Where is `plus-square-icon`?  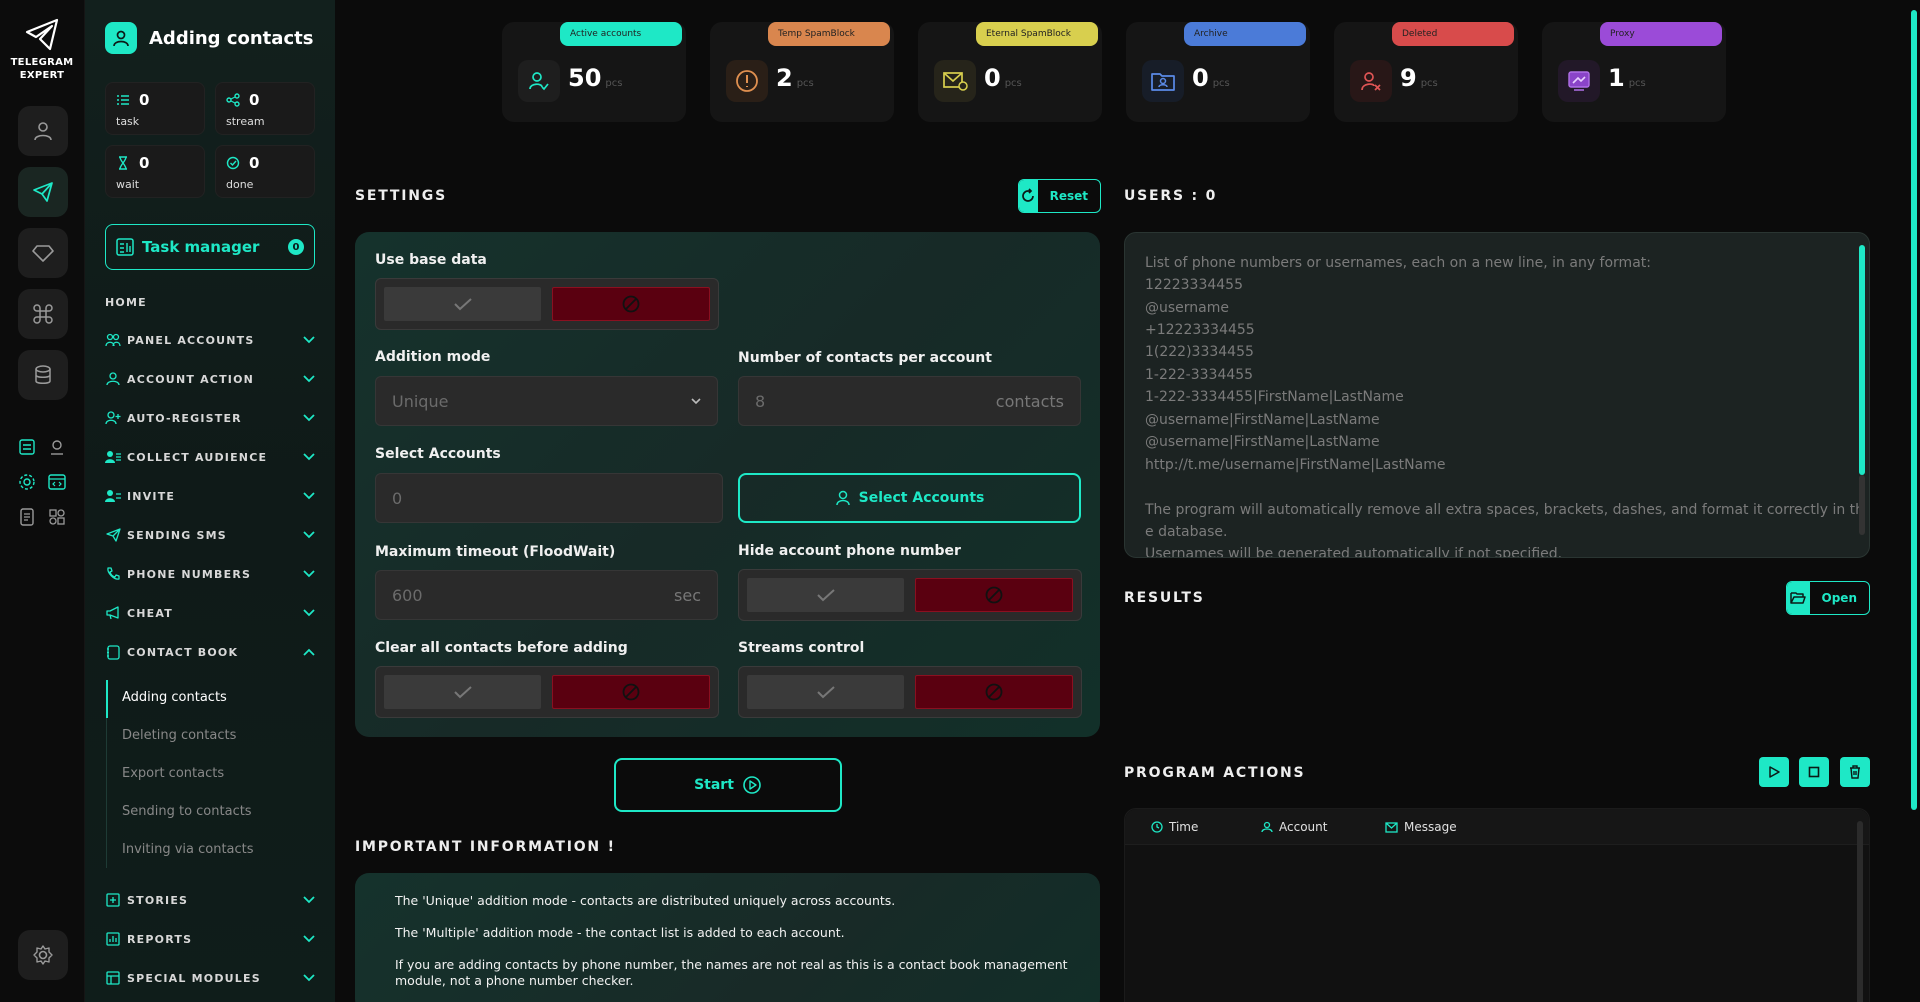 plus-square-icon is located at coordinates (113, 900).